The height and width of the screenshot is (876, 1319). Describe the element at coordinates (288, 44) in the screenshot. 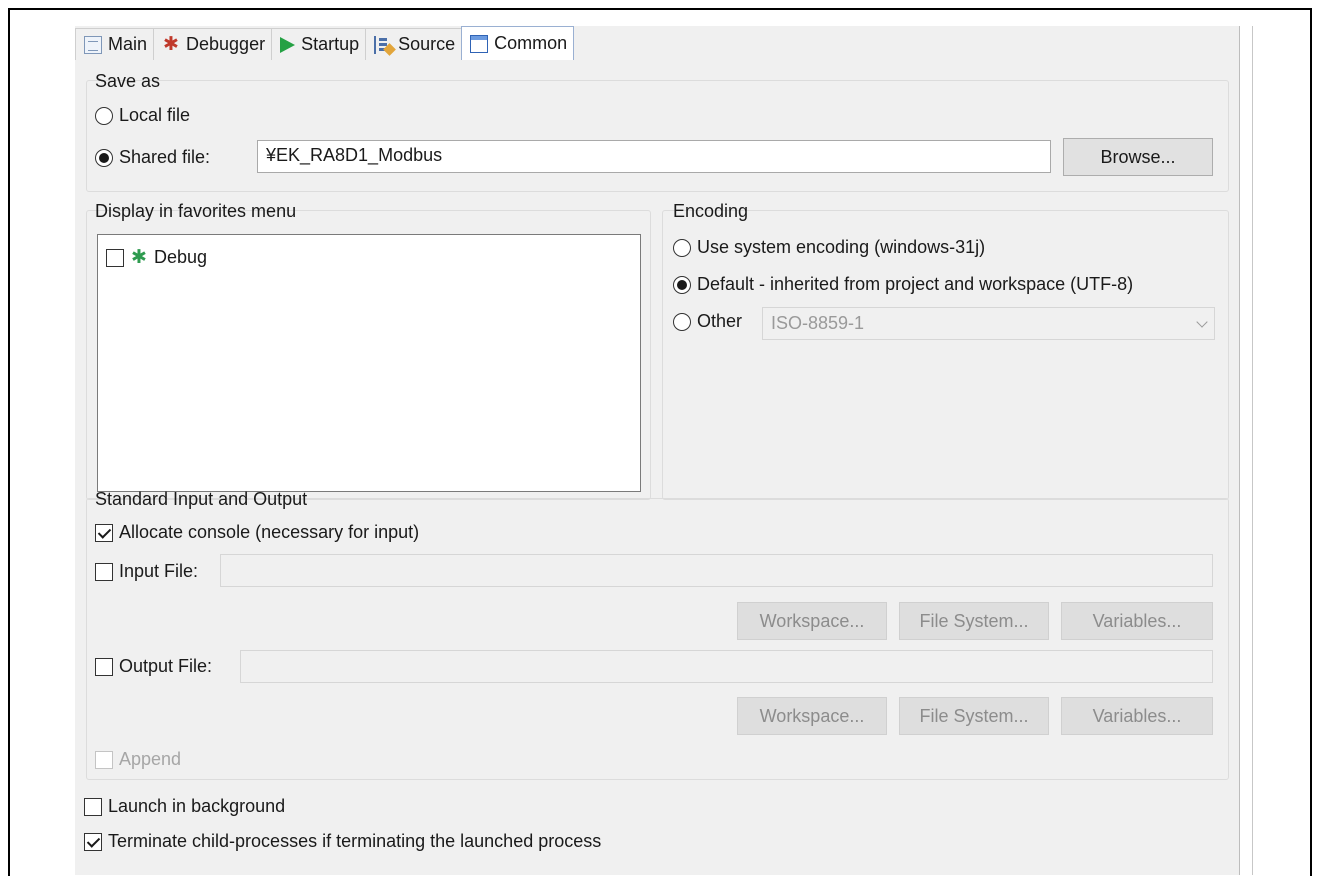

I see `play-icon` at that location.